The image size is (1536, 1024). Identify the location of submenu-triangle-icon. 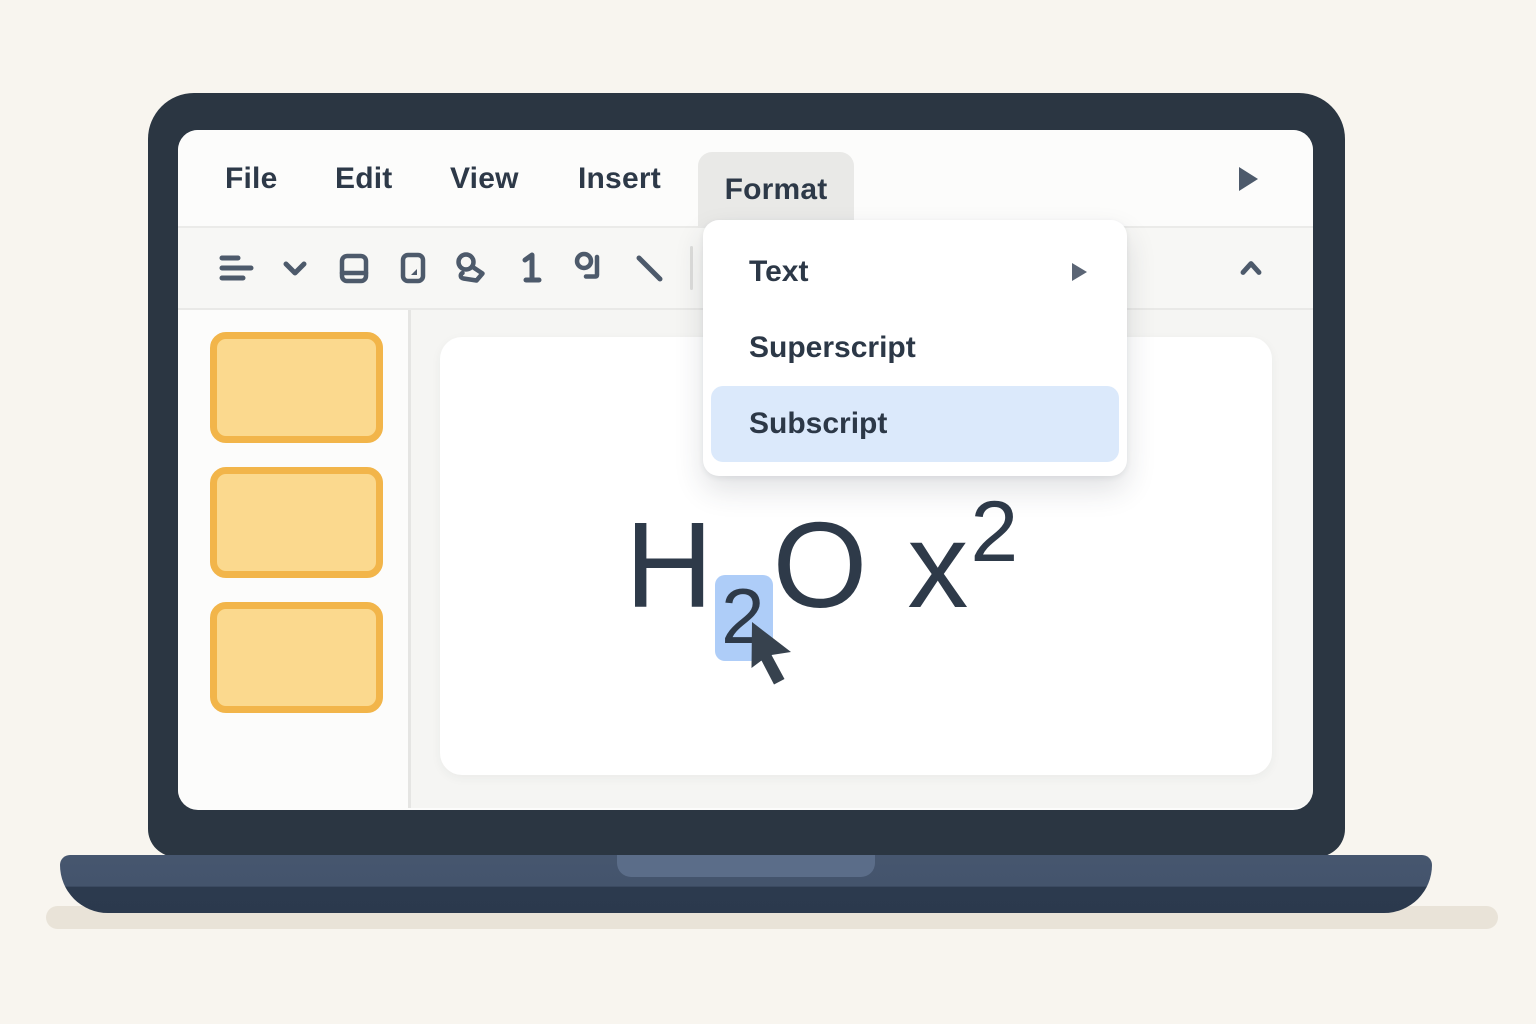
(1079, 272).